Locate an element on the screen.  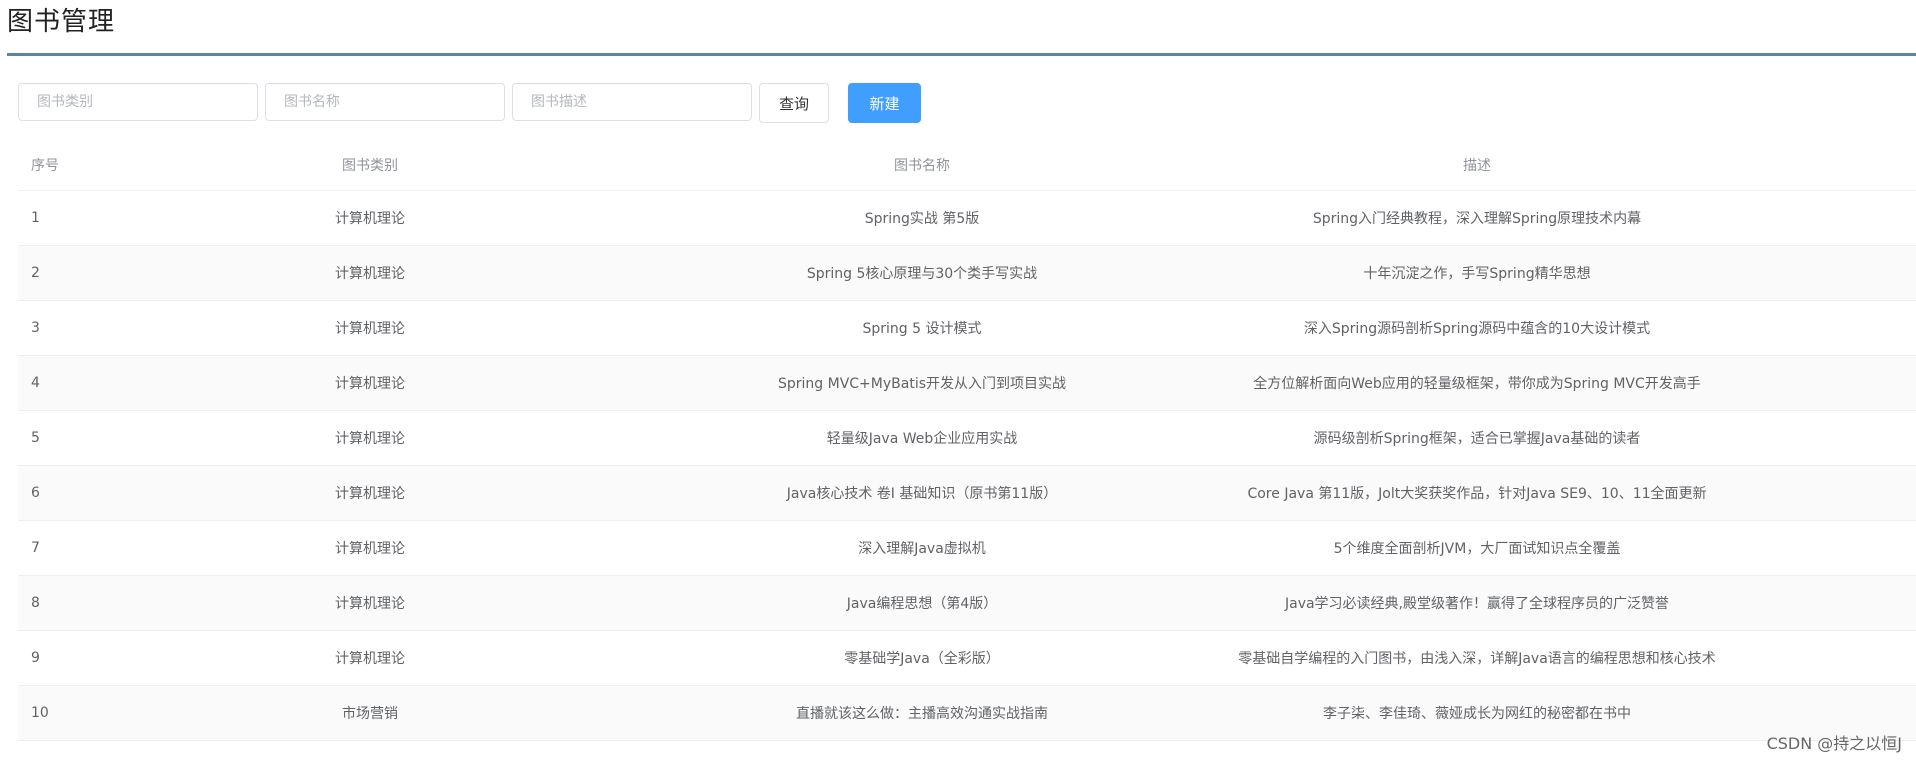
cell-description: 全方位解析面向Web应用的轻量级框架，带你成为Spring MVC开发高手 is located at coordinates (1477, 384).